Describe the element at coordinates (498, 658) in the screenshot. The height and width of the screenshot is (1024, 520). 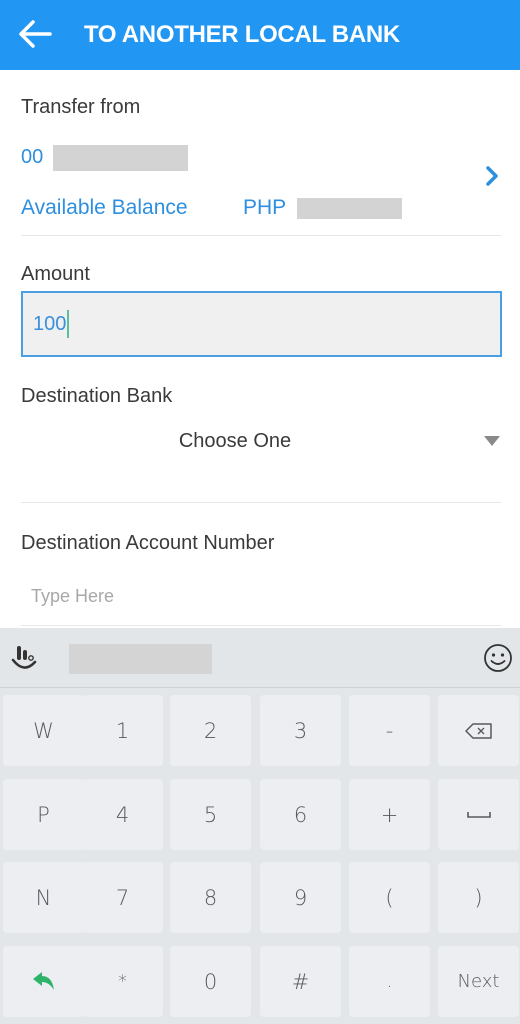
I see `emoji-icon` at that location.